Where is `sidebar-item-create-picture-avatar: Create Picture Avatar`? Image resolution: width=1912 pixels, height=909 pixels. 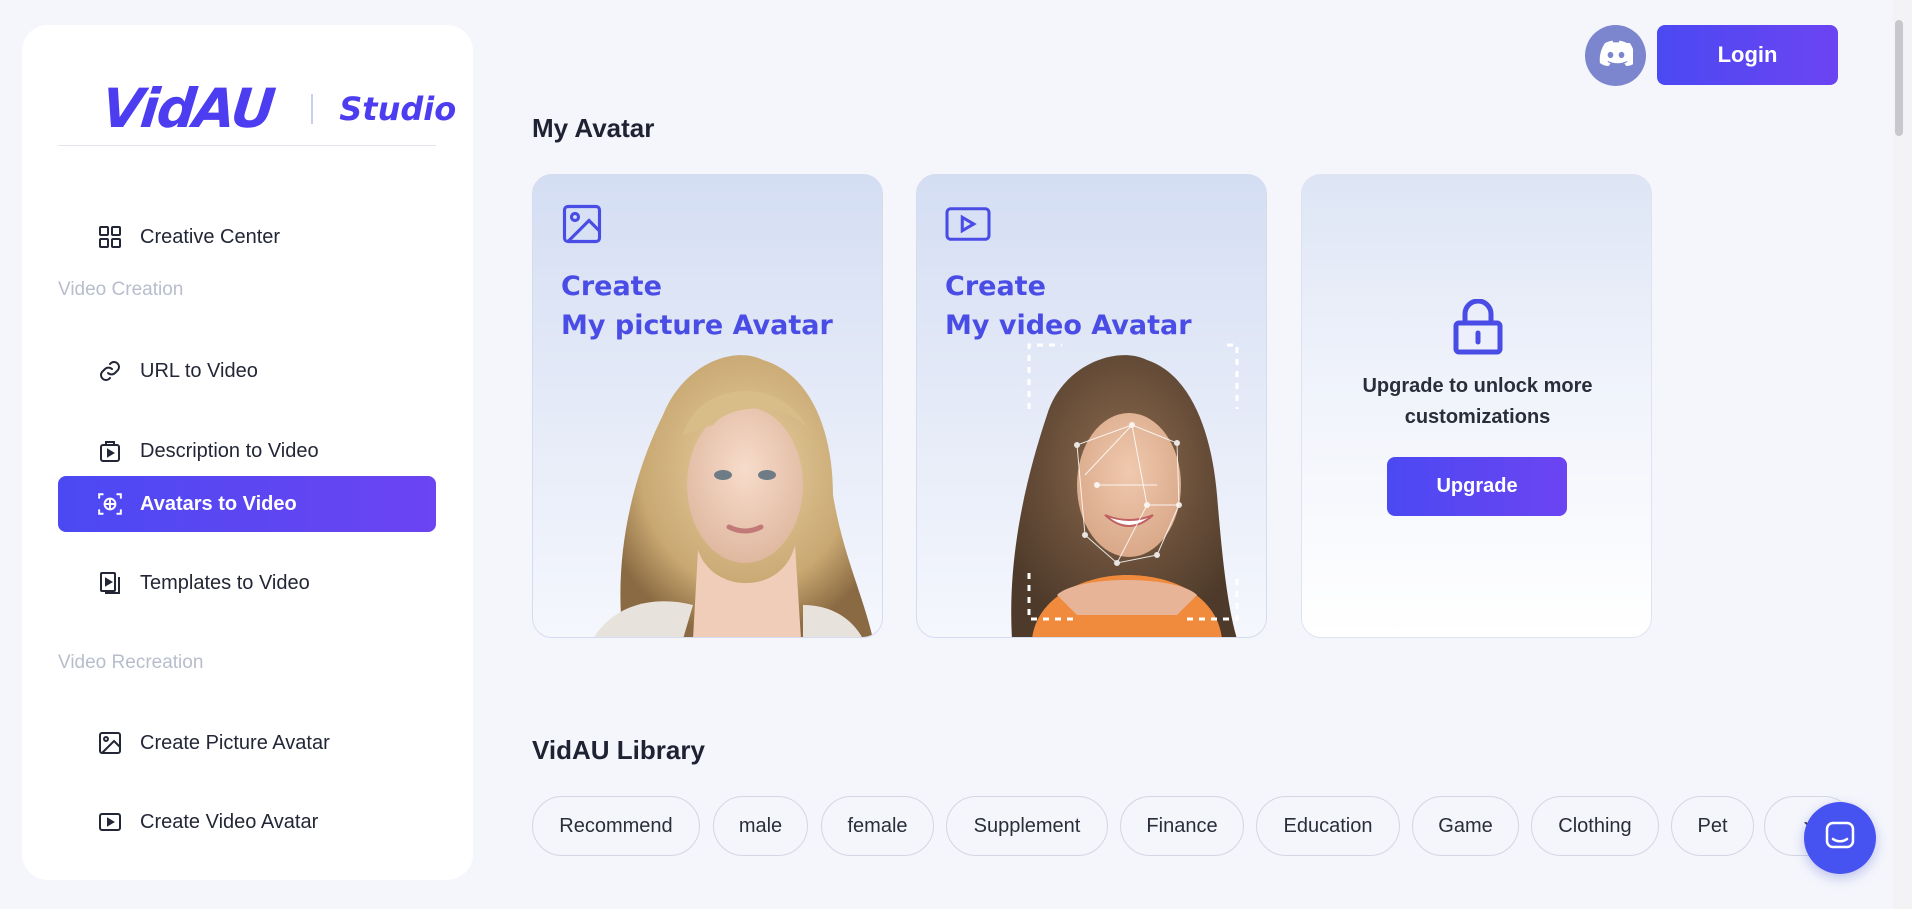 sidebar-item-create-picture-avatar: Create Picture Avatar is located at coordinates (247, 743).